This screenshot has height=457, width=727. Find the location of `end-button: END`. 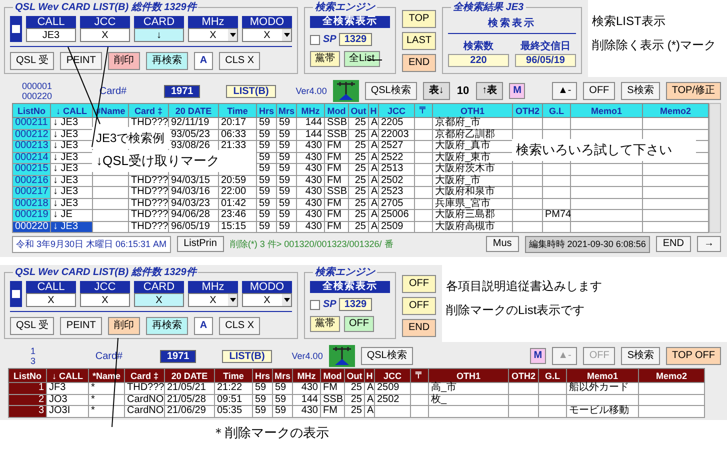

end-button: END is located at coordinates (673, 244).